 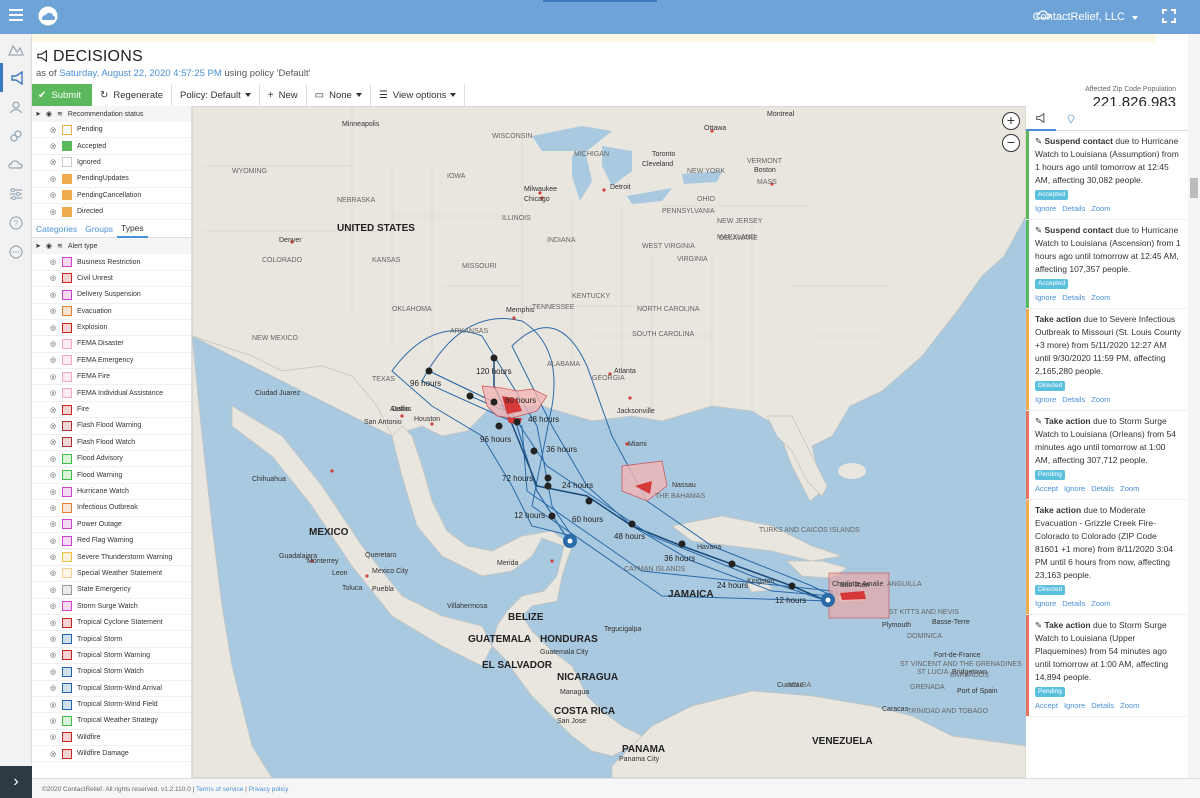 What do you see at coordinates (16, 251) in the screenshot?
I see `chat-icon` at bounding box center [16, 251].